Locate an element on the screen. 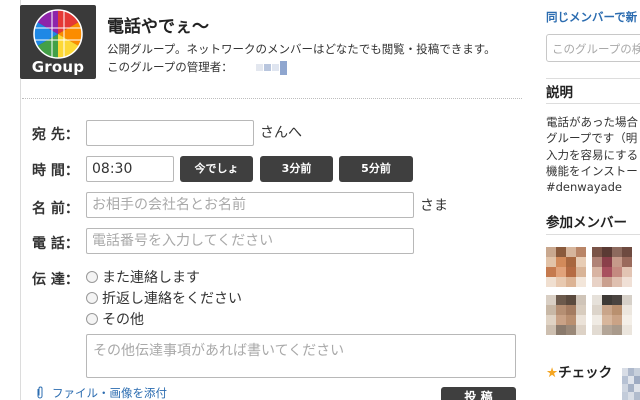  time-input is located at coordinates (130, 169).